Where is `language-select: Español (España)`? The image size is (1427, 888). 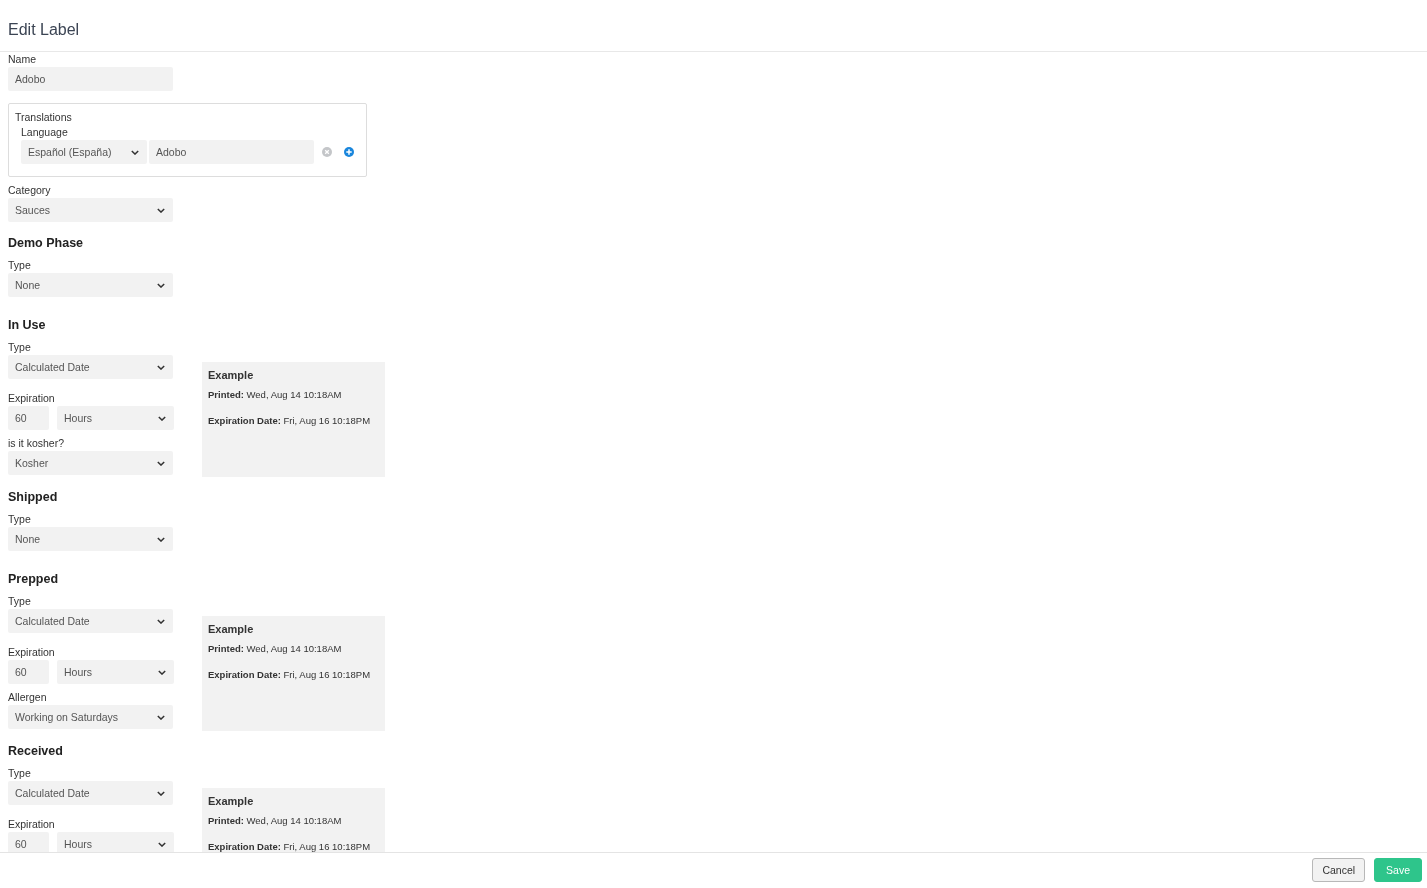
language-select: Español (España) is located at coordinates (84, 152).